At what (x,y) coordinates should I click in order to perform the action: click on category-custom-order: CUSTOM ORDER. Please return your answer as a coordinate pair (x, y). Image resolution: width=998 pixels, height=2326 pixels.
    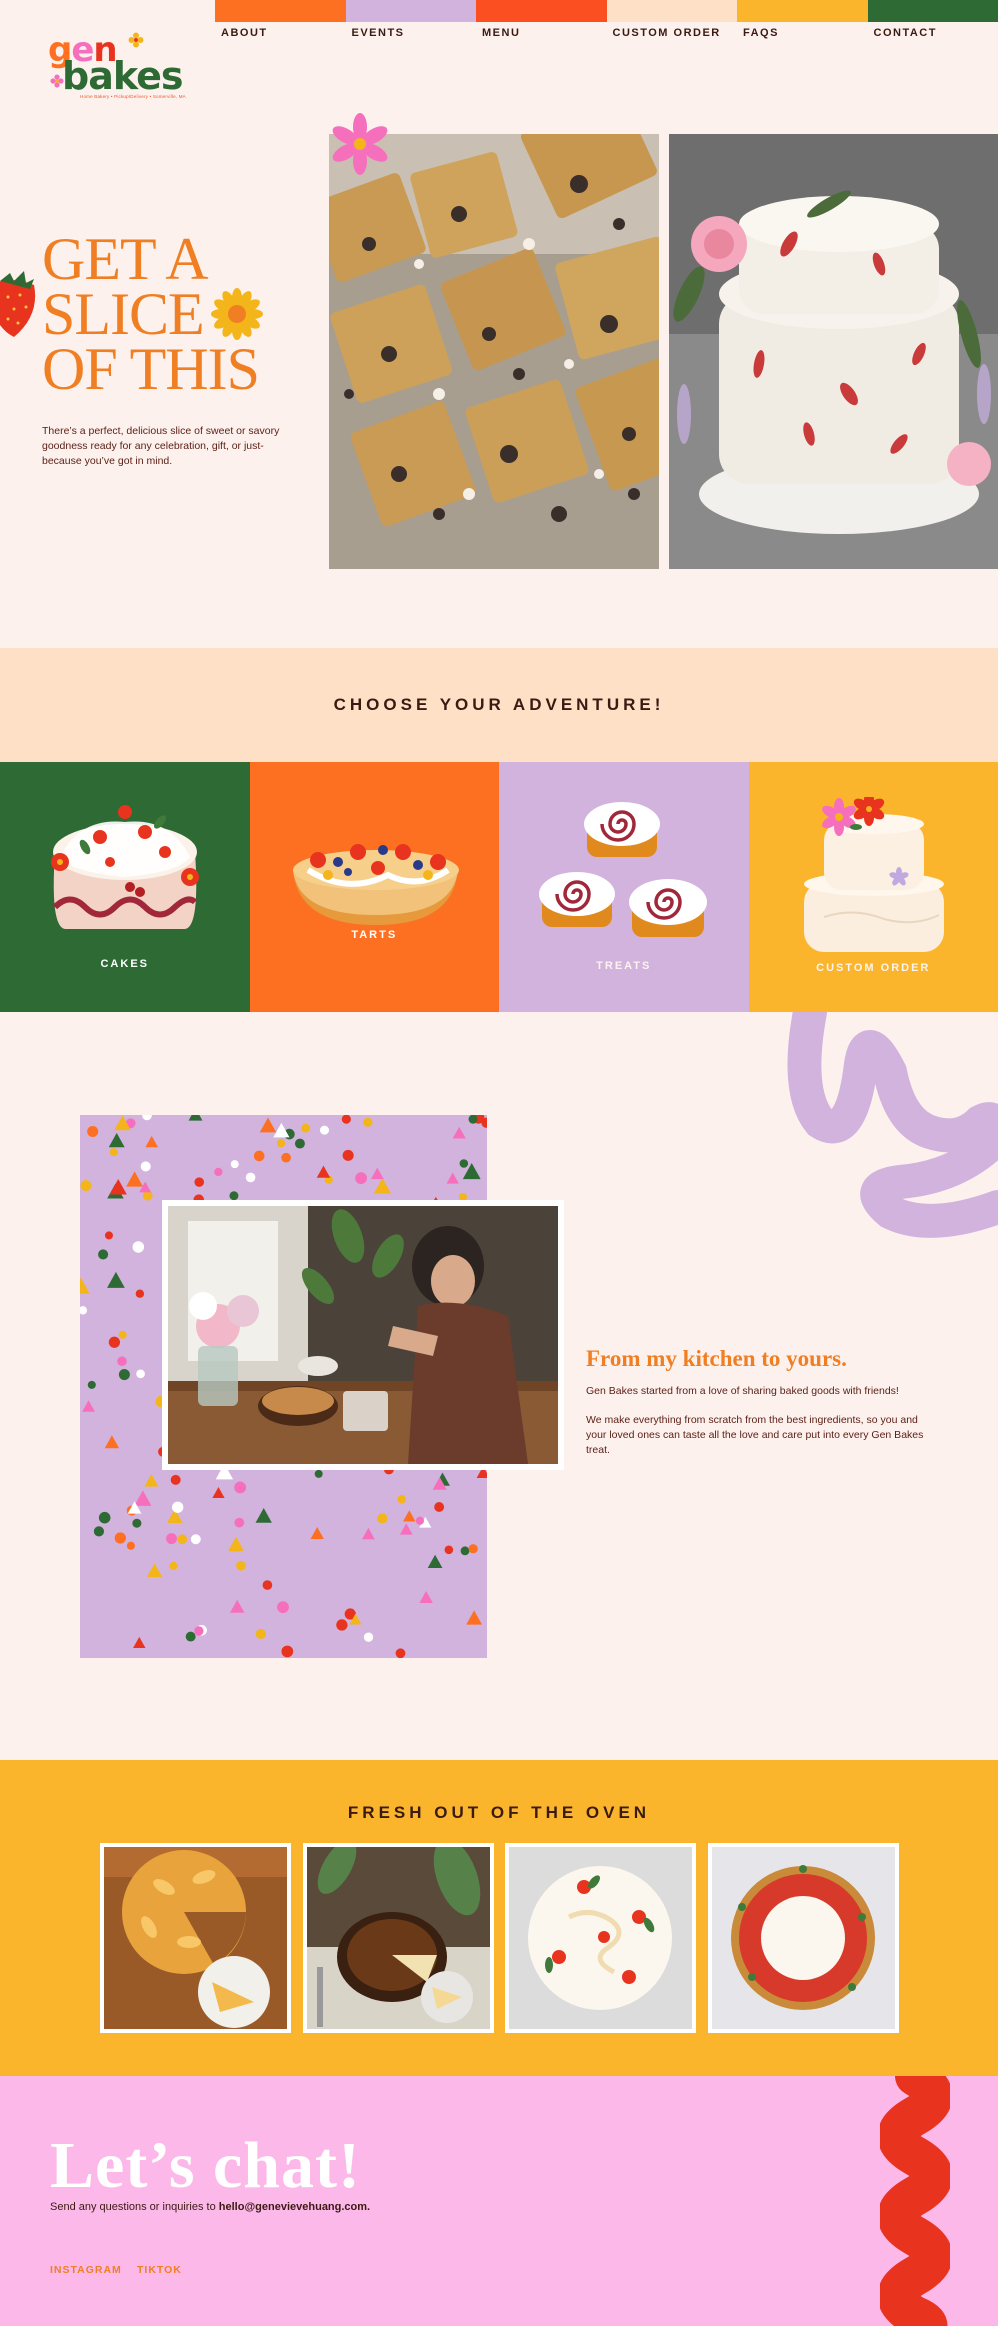
    Looking at the image, I should click on (873, 887).